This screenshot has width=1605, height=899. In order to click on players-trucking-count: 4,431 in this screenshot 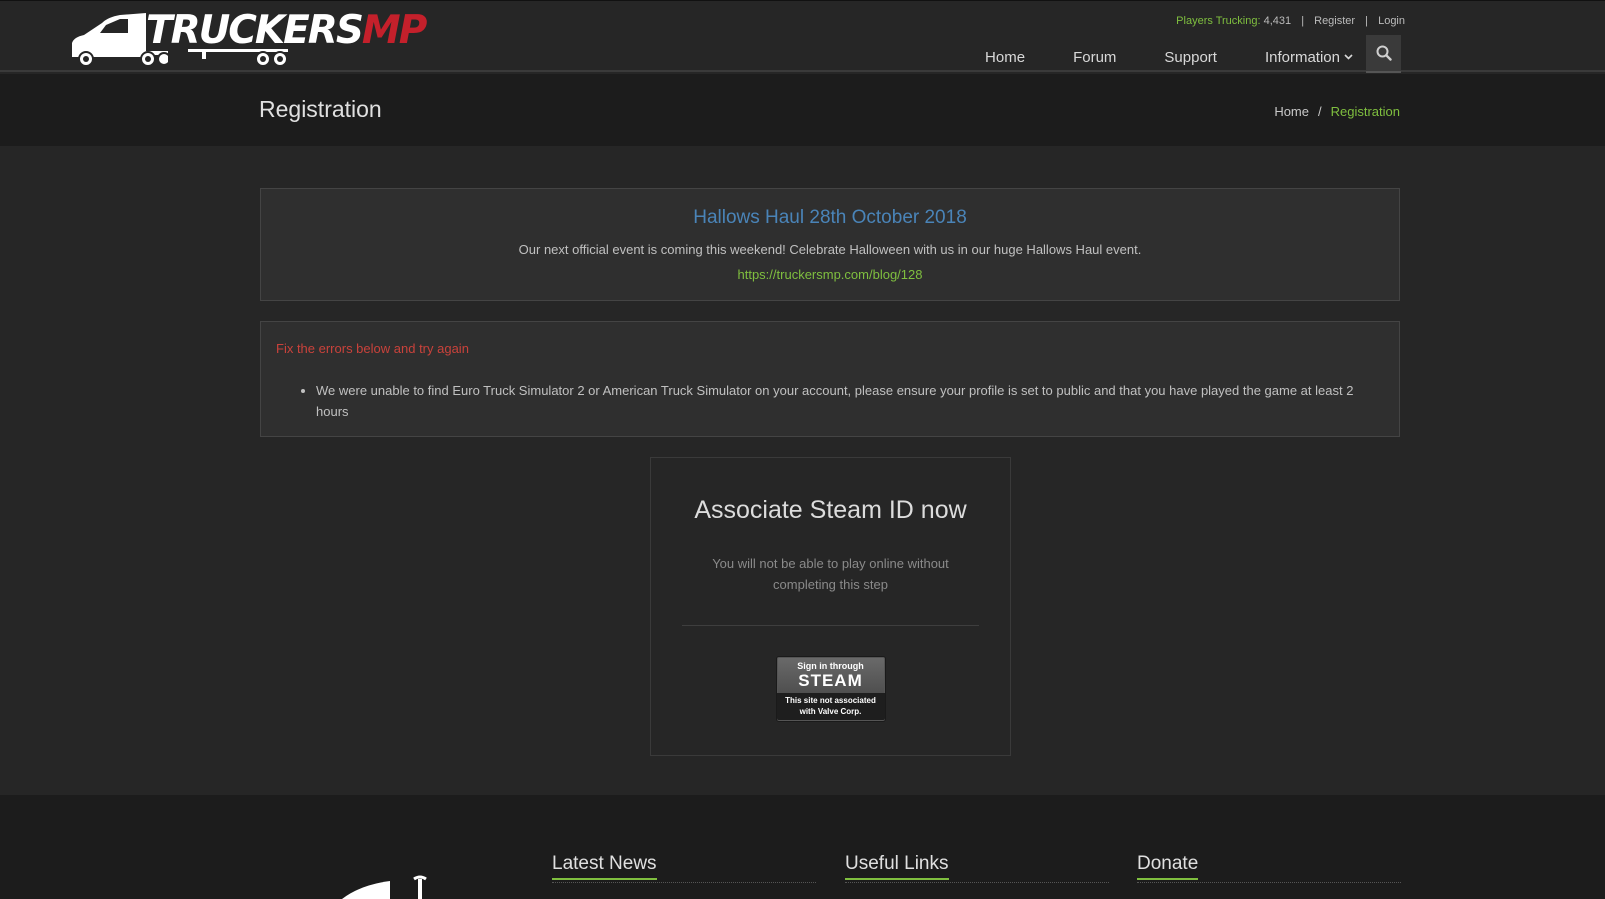, I will do `click(1277, 21)`.